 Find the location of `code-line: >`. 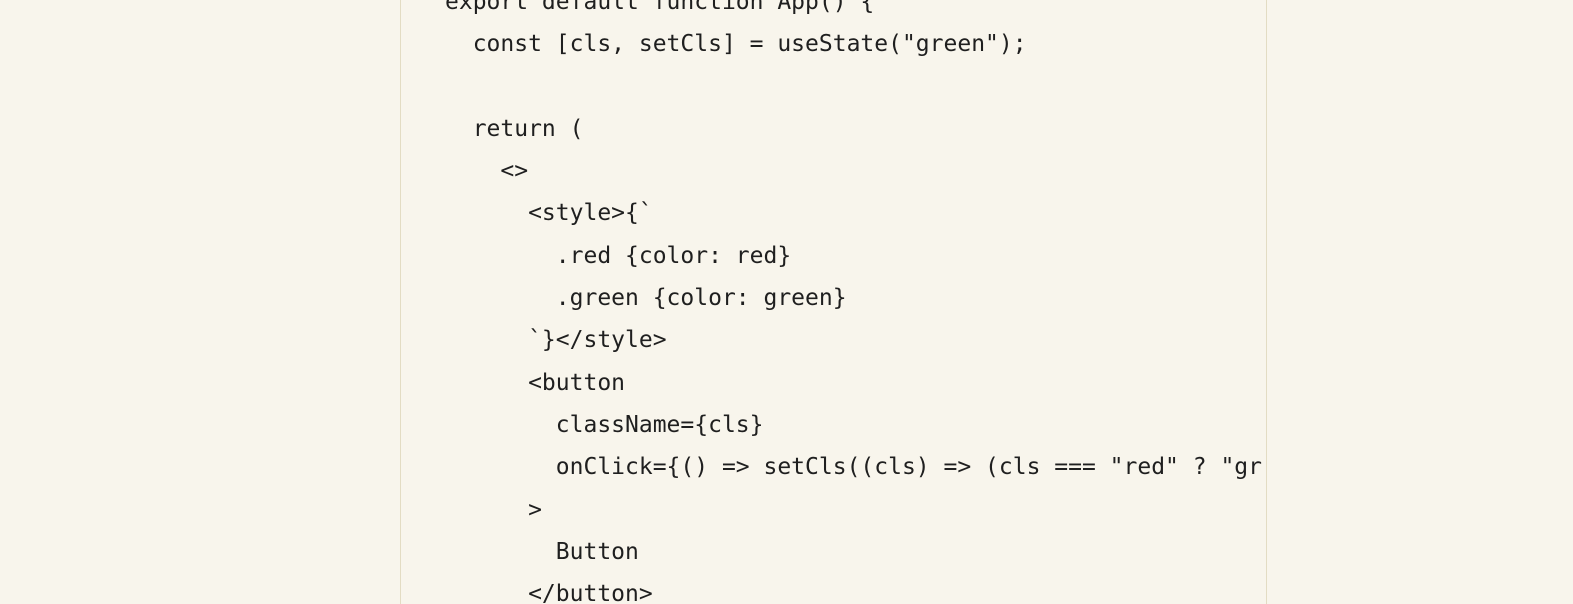

code-line: > is located at coordinates (493, 509).